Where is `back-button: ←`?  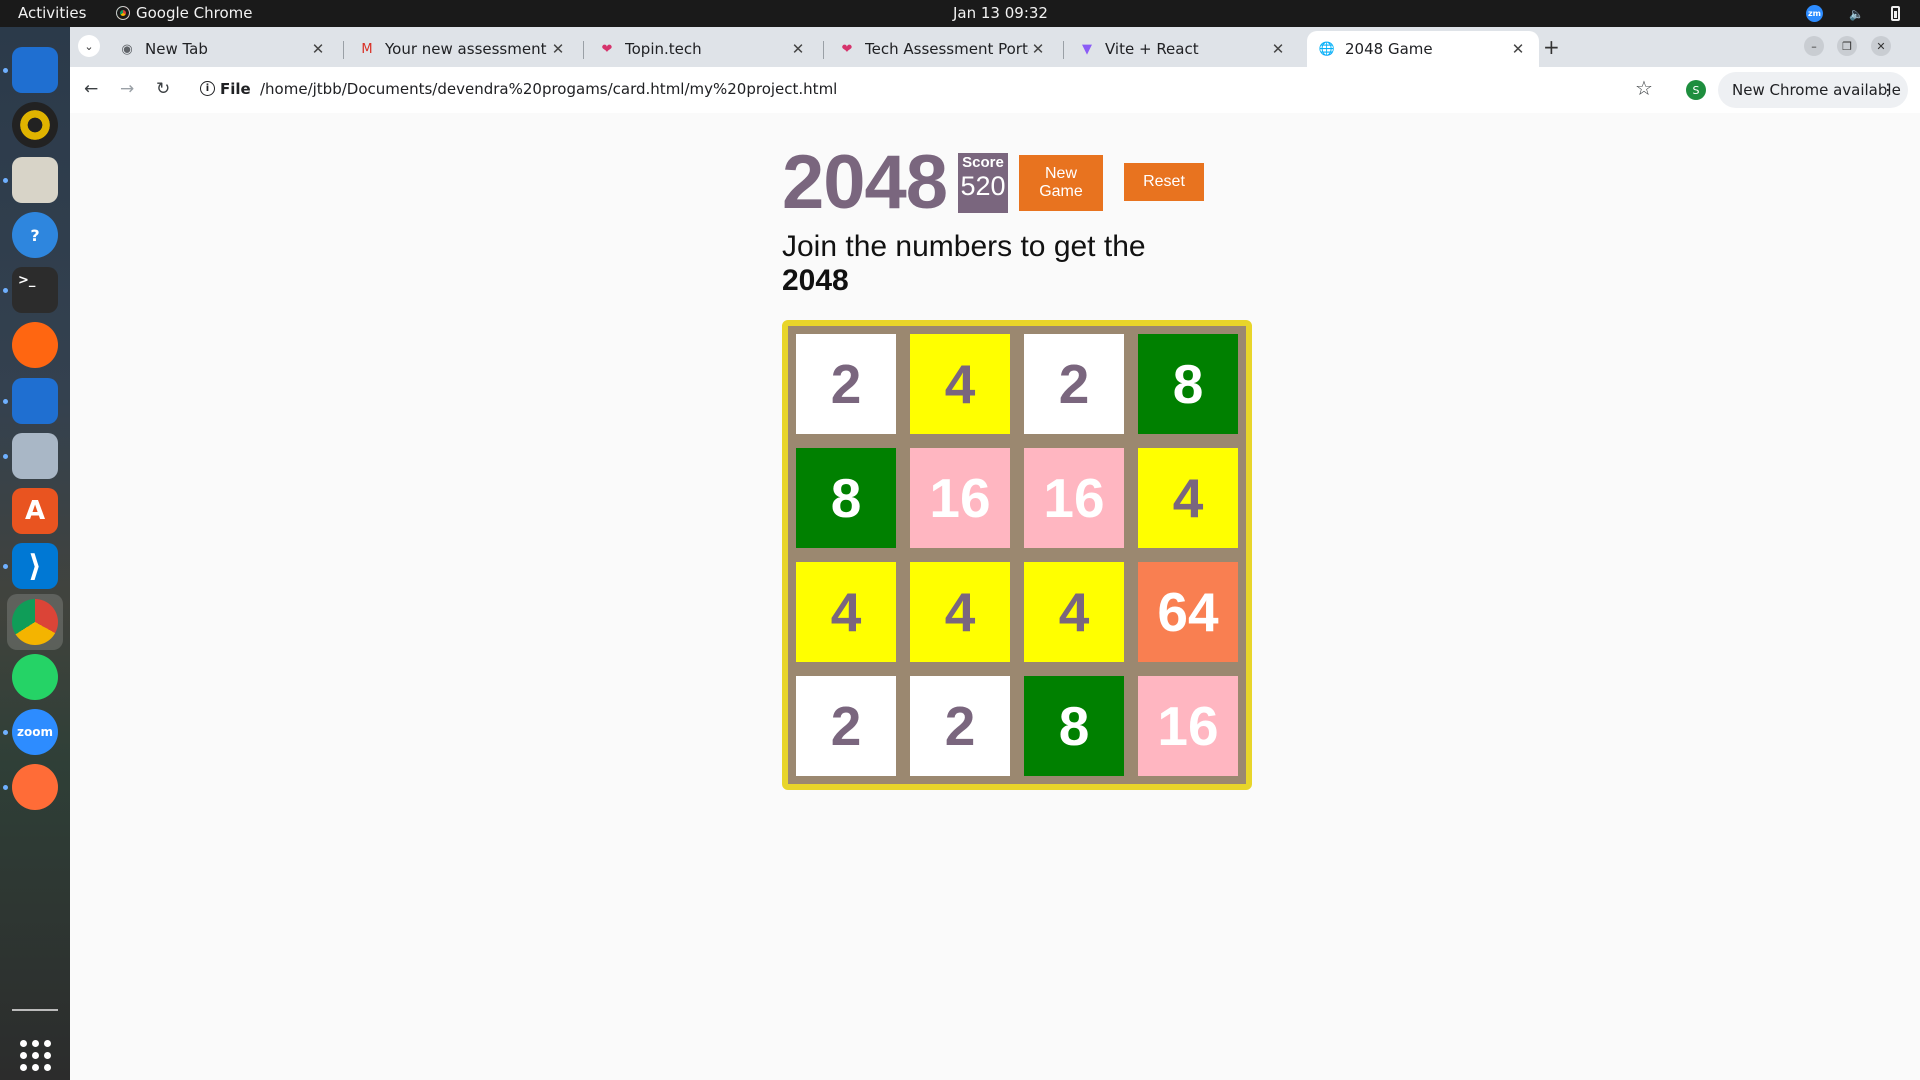
back-button: ← is located at coordinates (91, 89).